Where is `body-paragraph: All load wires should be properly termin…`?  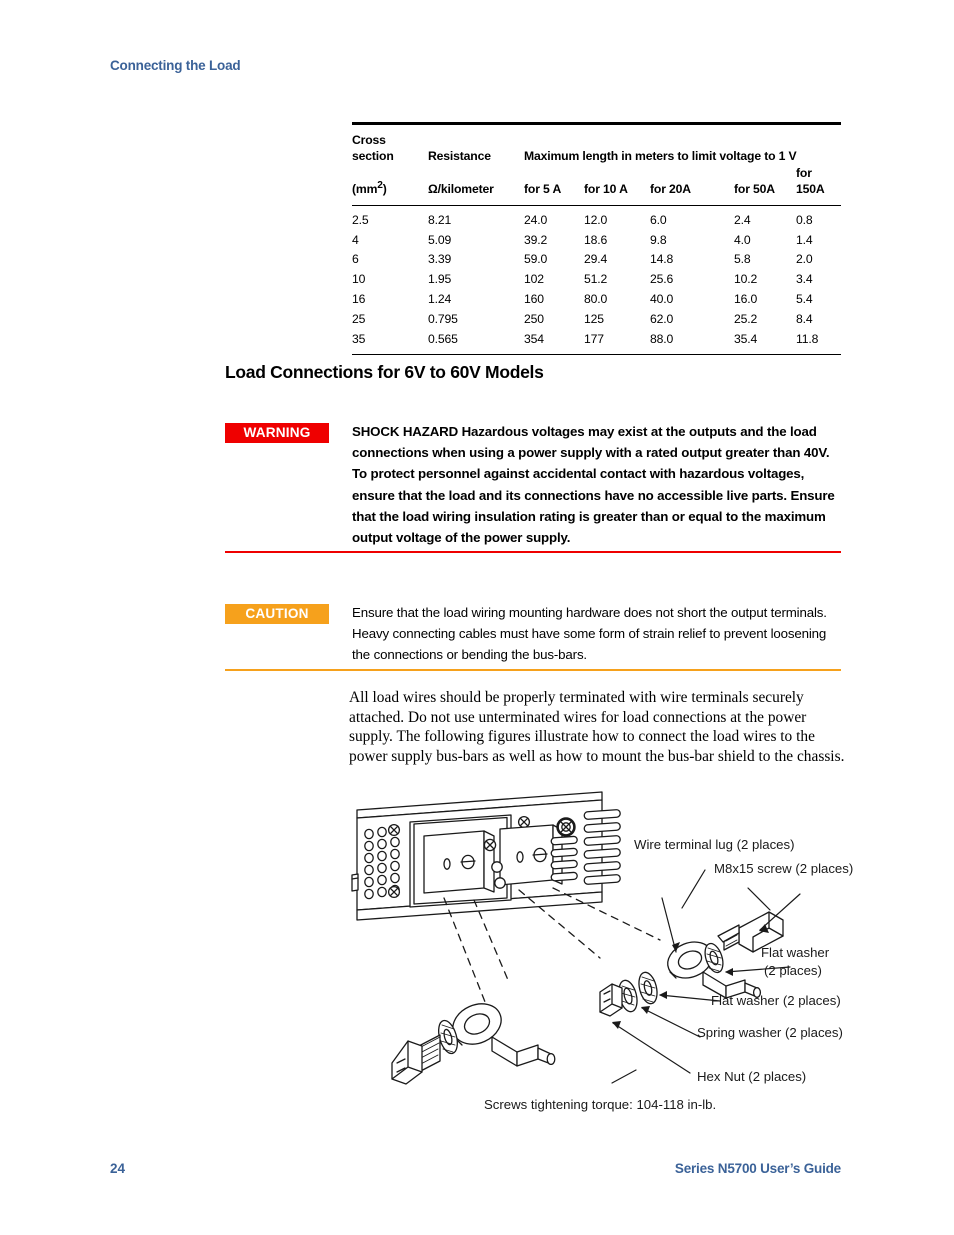 body-paragraph: All load wires should be properly termin… is located at coordinates (597, 727).